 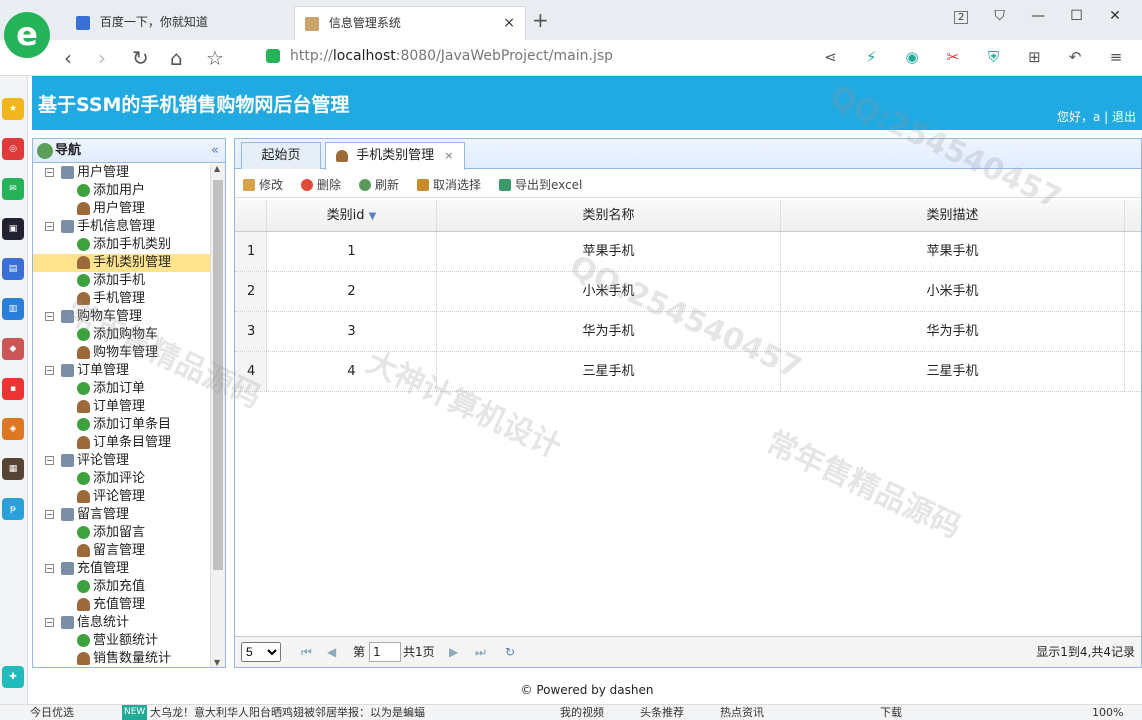 What do you see at coordinates (871, 57) in the screenshot?
I see `flash-icon: ⚡` at bounding box center [871, 57].